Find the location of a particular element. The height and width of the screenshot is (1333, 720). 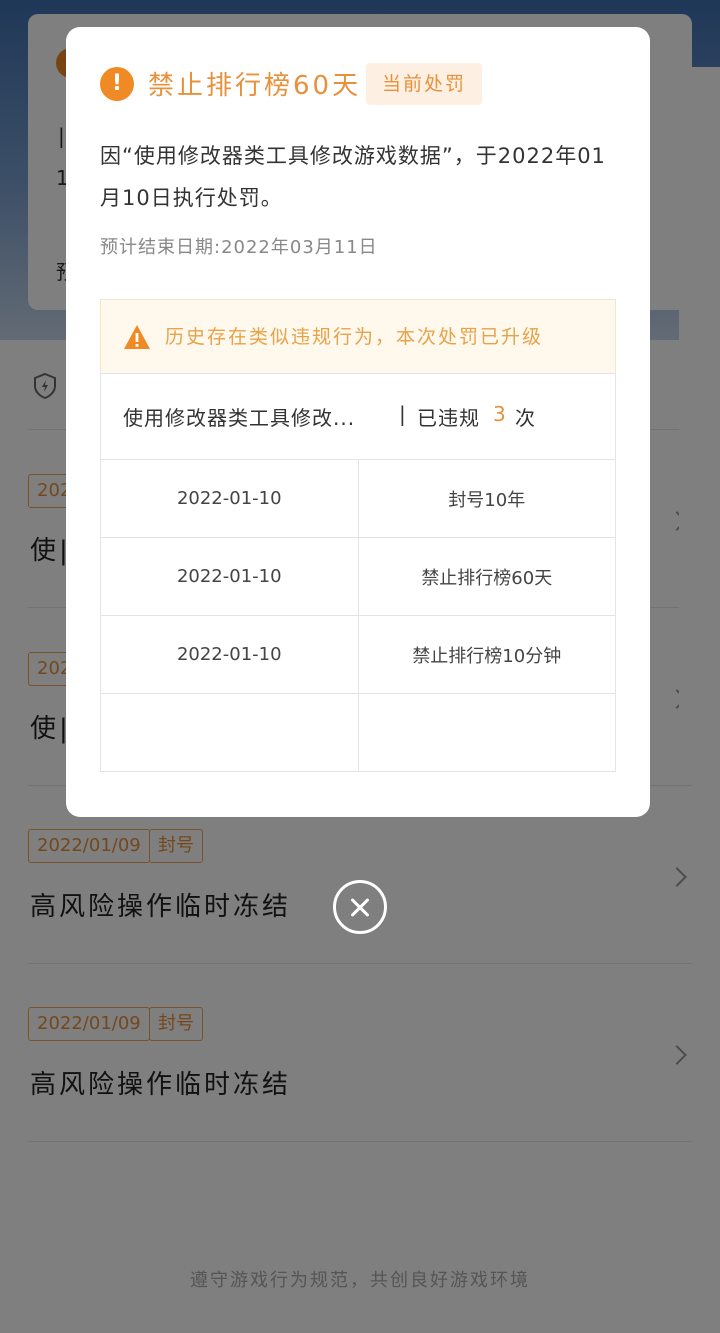

table-row: 2022-01-10 禁止排行榜60天 is located at coordinates (358, 576).